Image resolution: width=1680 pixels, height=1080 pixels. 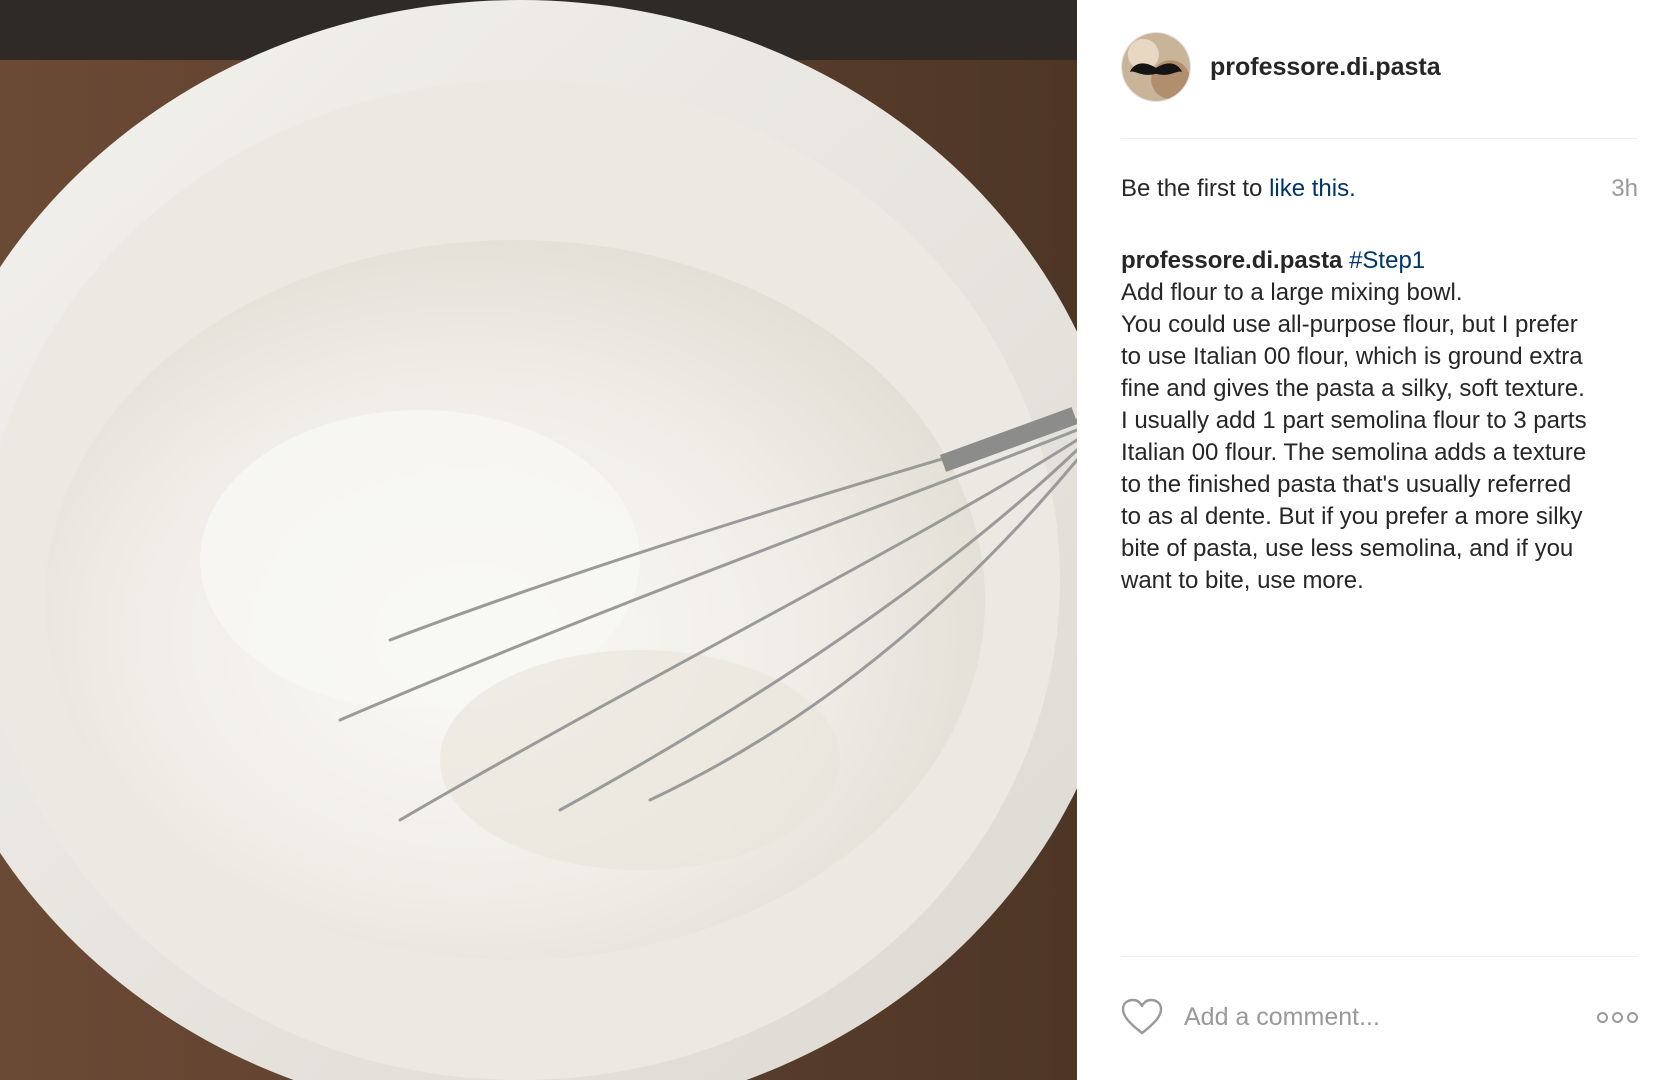 I want to click on footer-divider, so click(x=1379, y=956).